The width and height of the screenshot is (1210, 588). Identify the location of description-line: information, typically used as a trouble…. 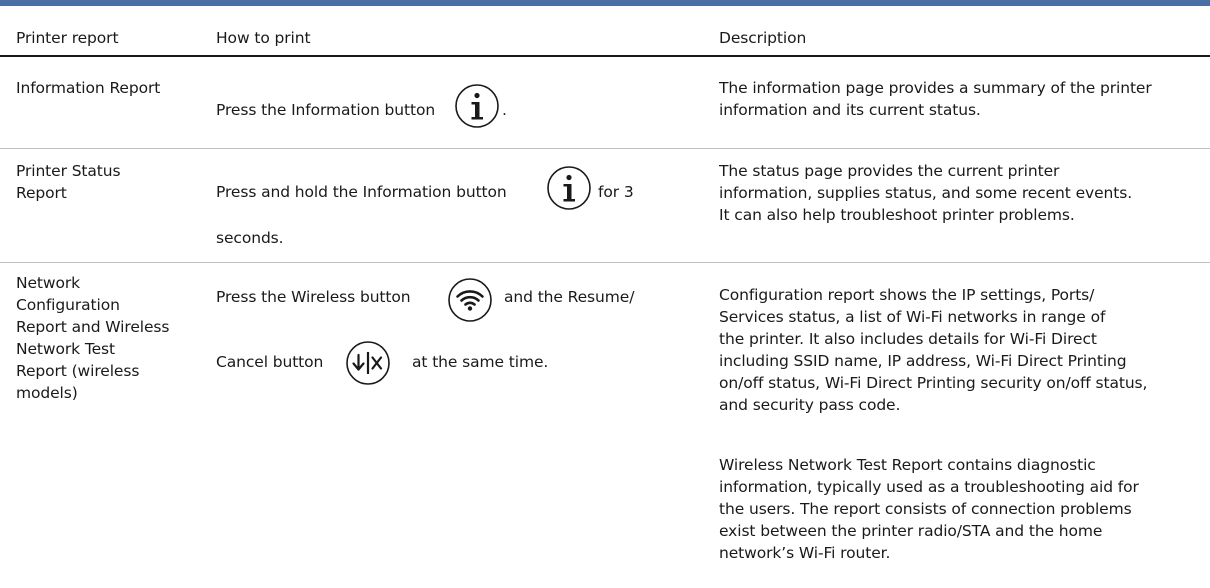
(929, 487).